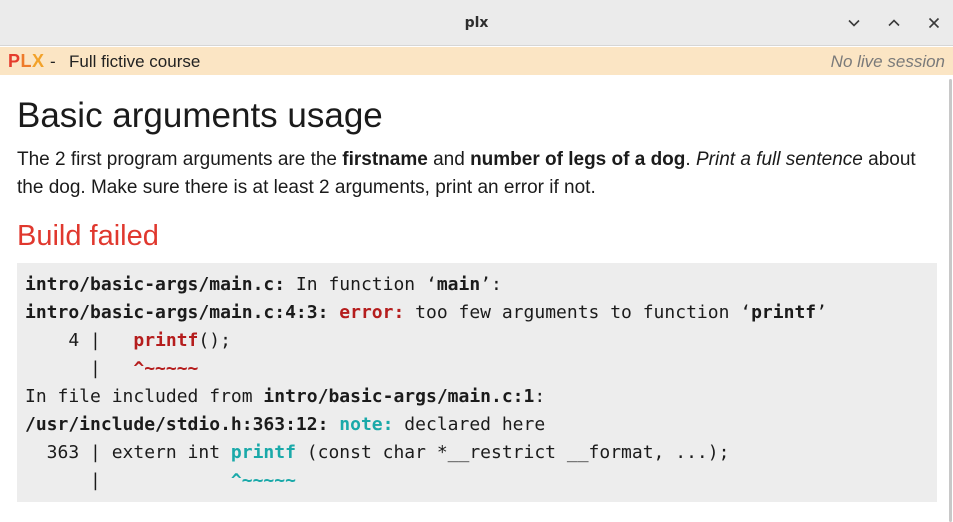 Image resolution: width=953 pixels, height=522 pixels. Describe the element at coordinates (88, 236) in the screenshot. I see `build-status: Build failed` at that location.